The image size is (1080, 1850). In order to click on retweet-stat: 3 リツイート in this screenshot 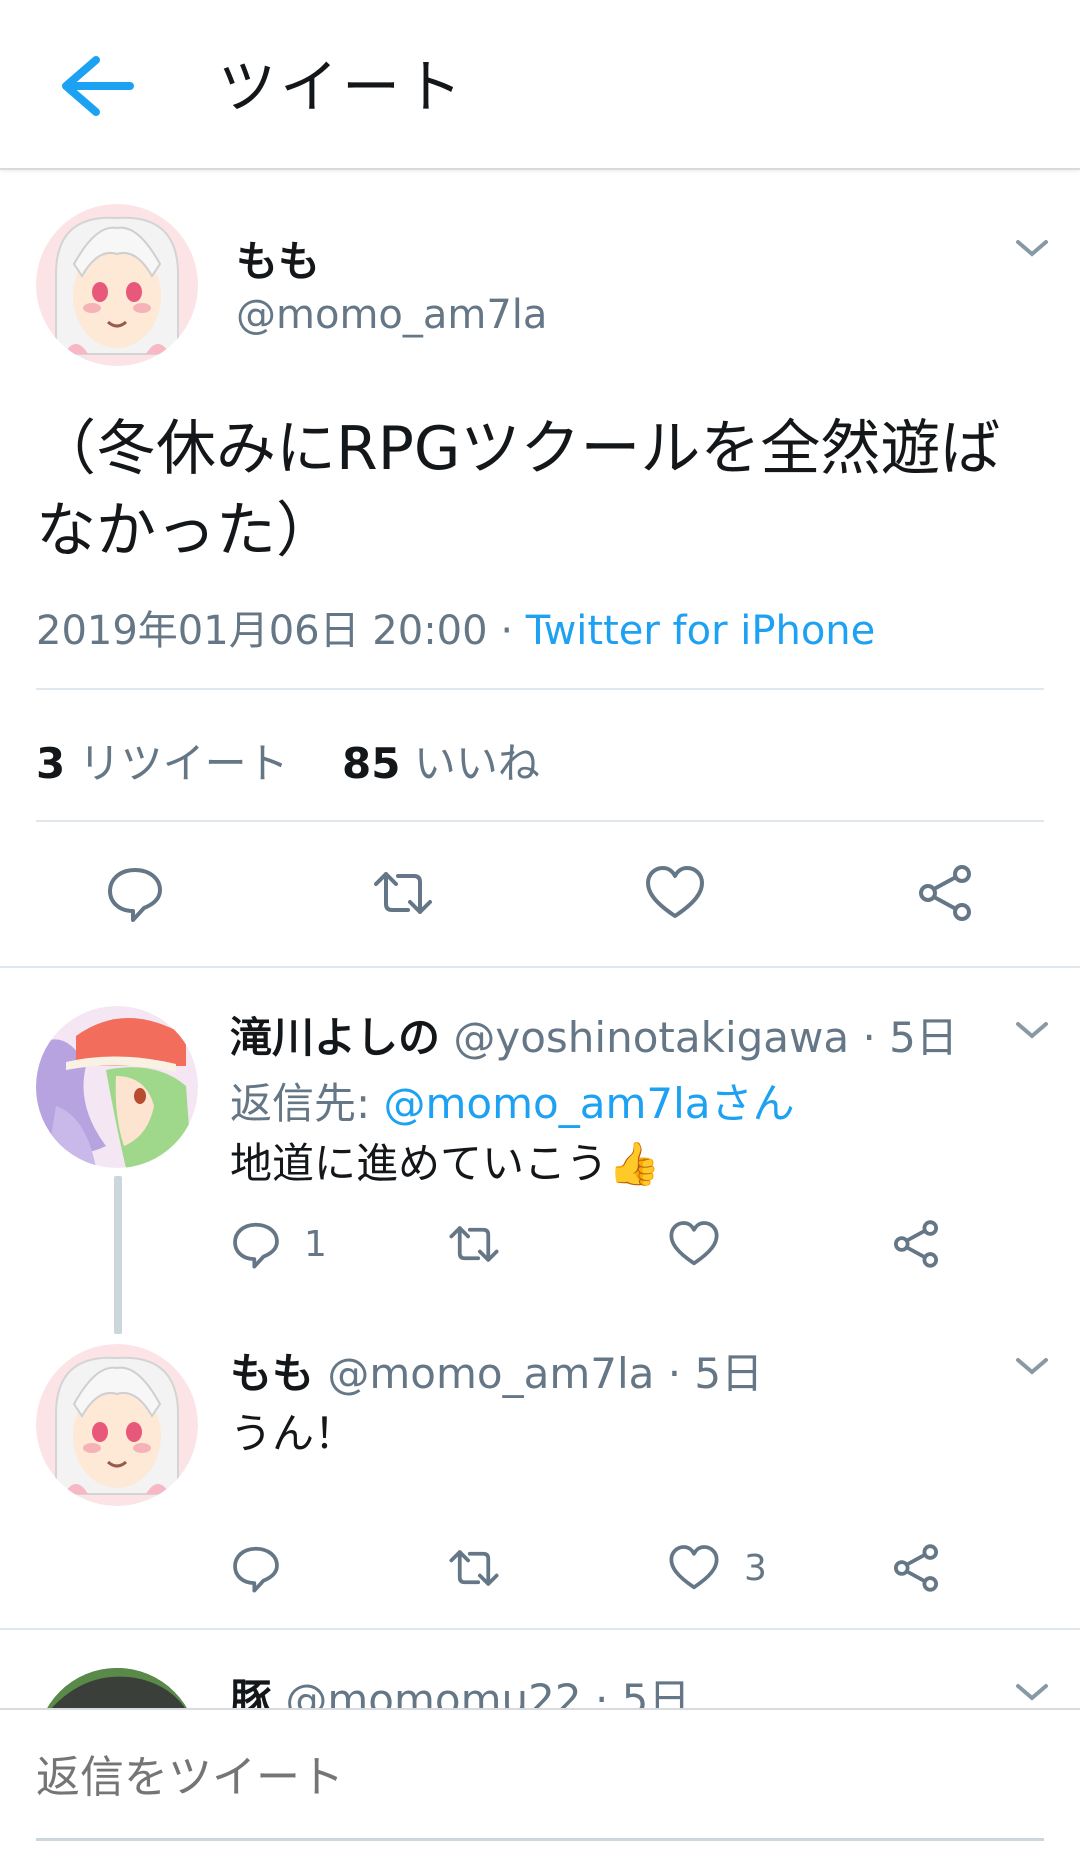, I will do `click(162, 763)`.